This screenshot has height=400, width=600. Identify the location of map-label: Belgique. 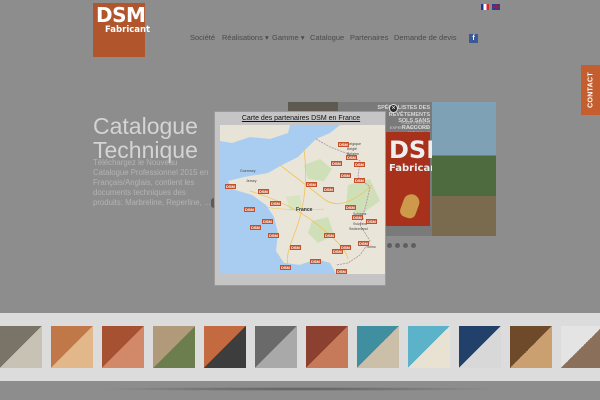
(354, 144).